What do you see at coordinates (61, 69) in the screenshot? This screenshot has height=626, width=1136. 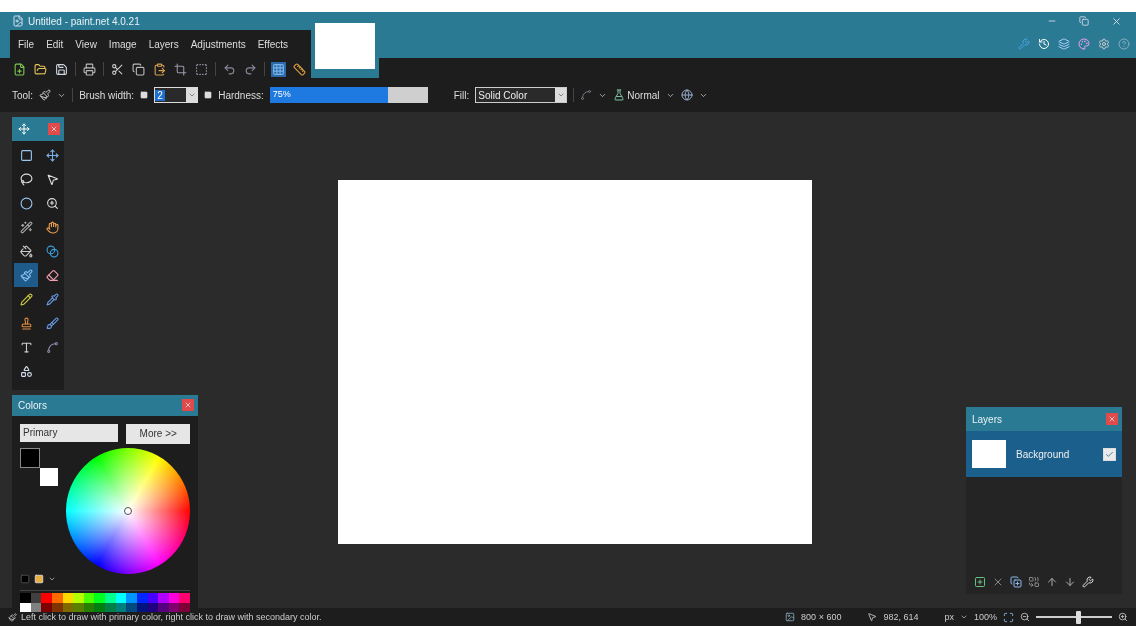 I see `save-icon` at bounding box center [61, 69].